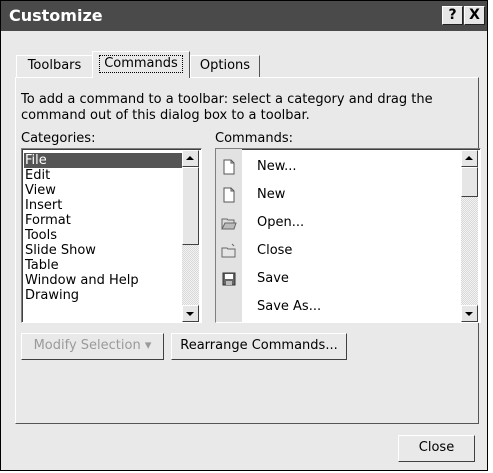  I want to click on tab-toolbars: Toolbars, so click(54, 66).